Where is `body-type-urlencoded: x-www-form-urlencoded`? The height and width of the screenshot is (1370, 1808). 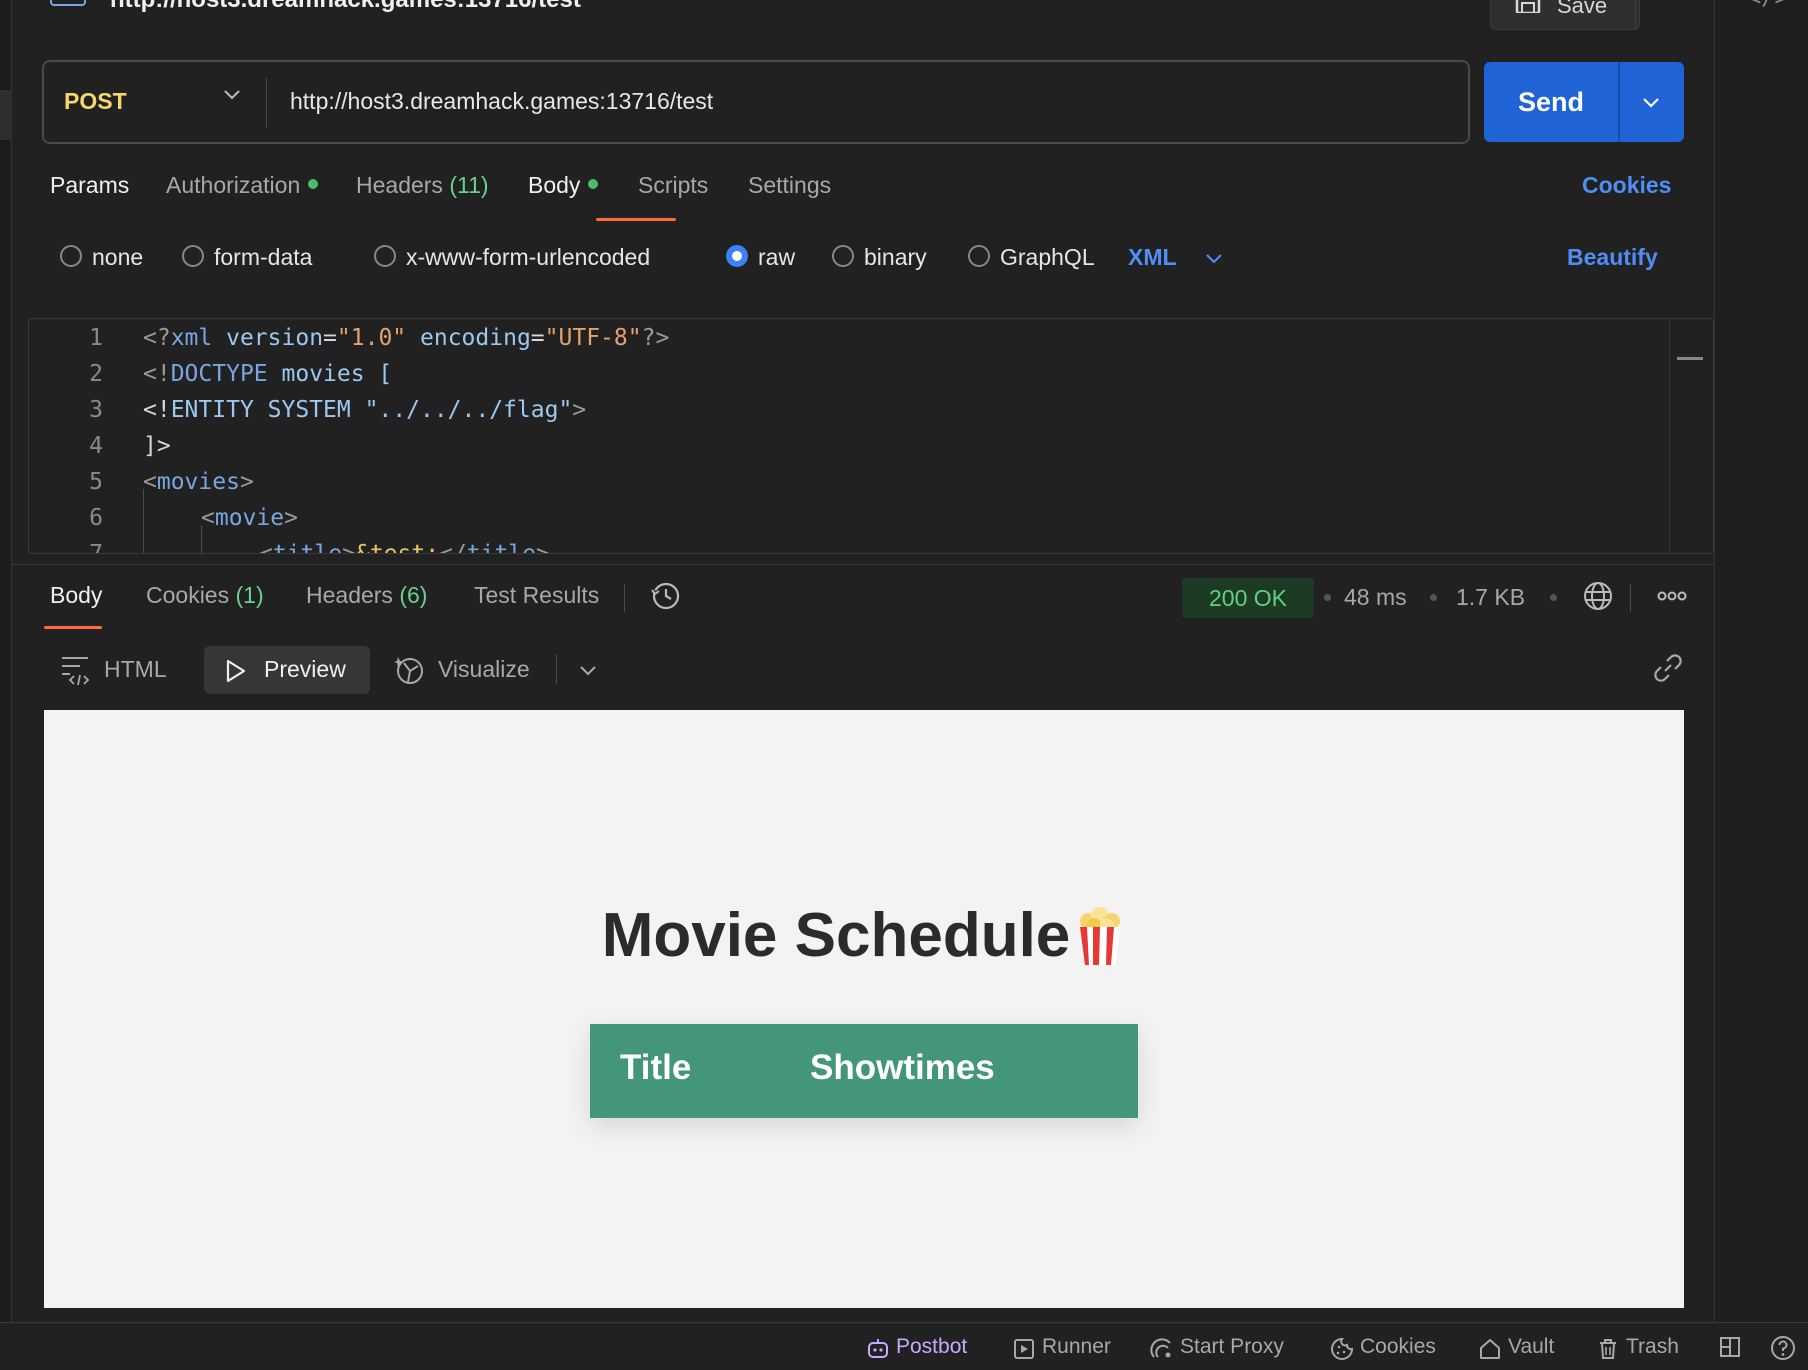 body-type-urlencoded: x-www-form-urlencoded is located at coordinates (512, 257).